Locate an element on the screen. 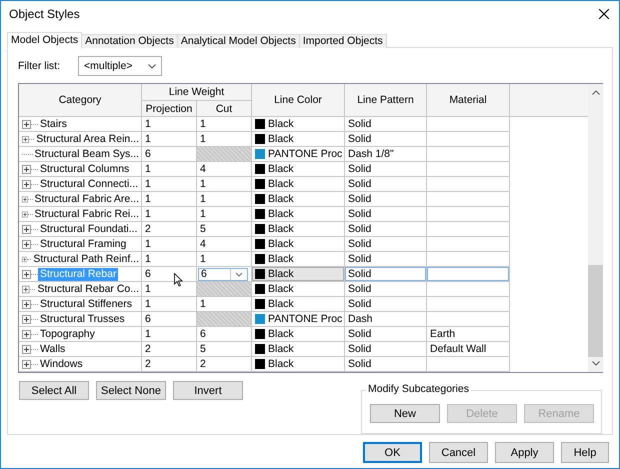 Image resolution: width=620 pixels, height=469 pixels. category-name: Structural Stiffeners is located at coordinates (86, 304).